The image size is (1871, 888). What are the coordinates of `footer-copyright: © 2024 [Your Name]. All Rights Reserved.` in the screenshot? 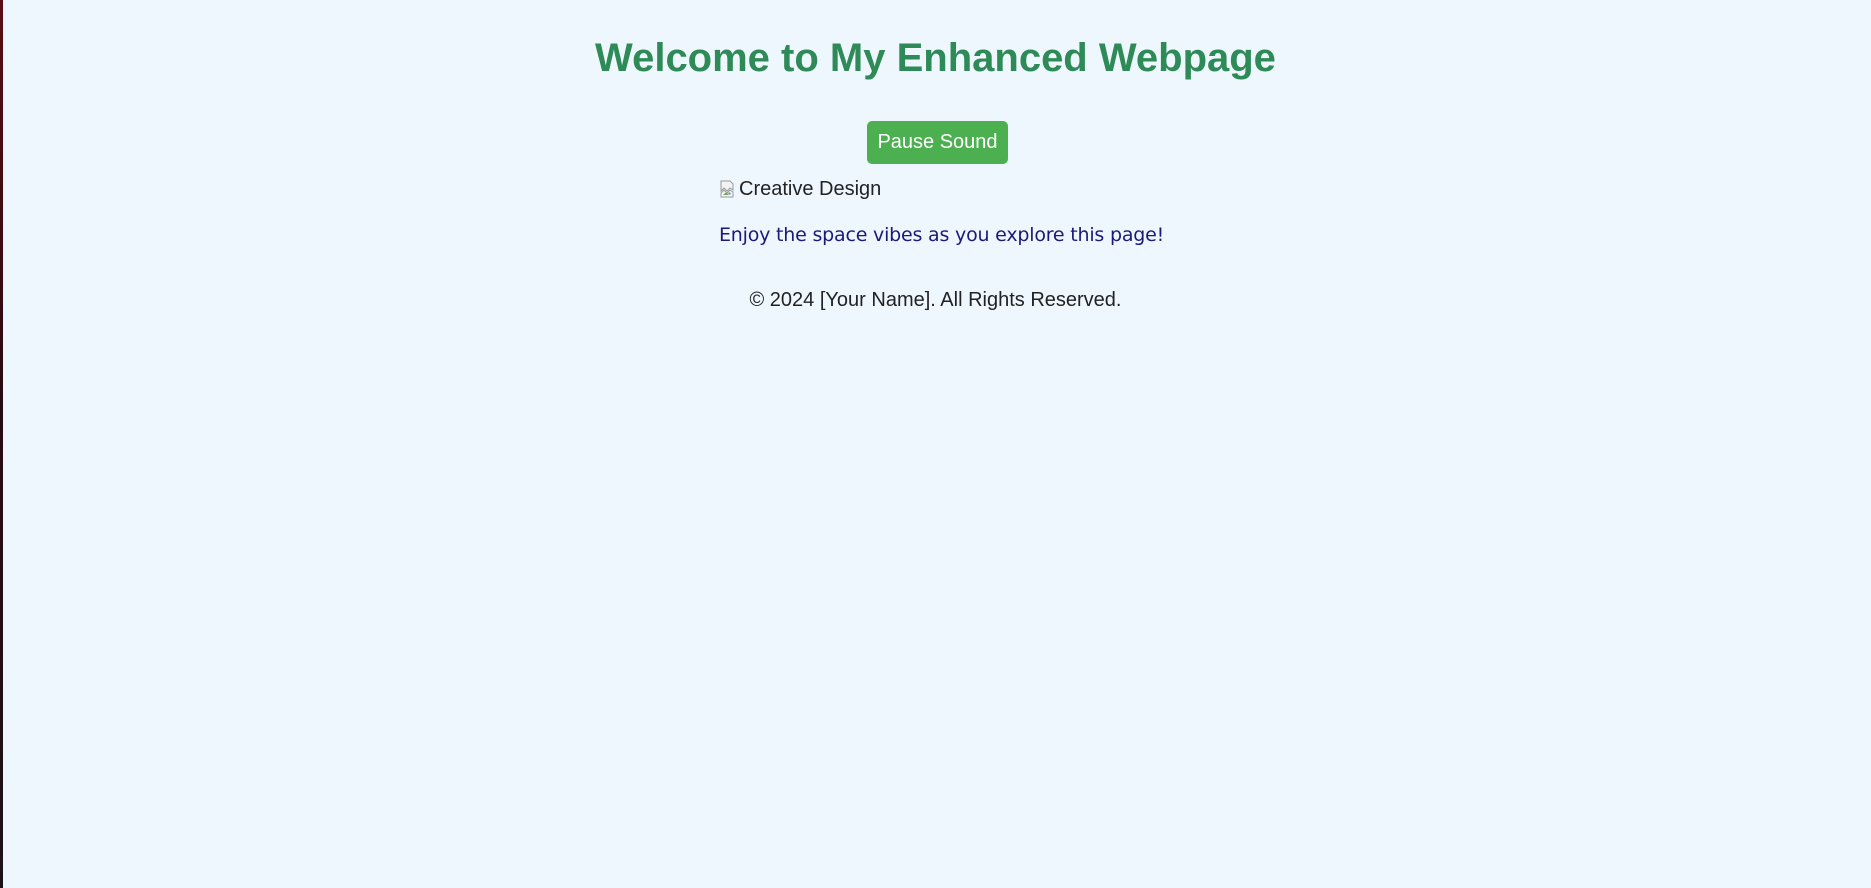 It's located at (935, 300).